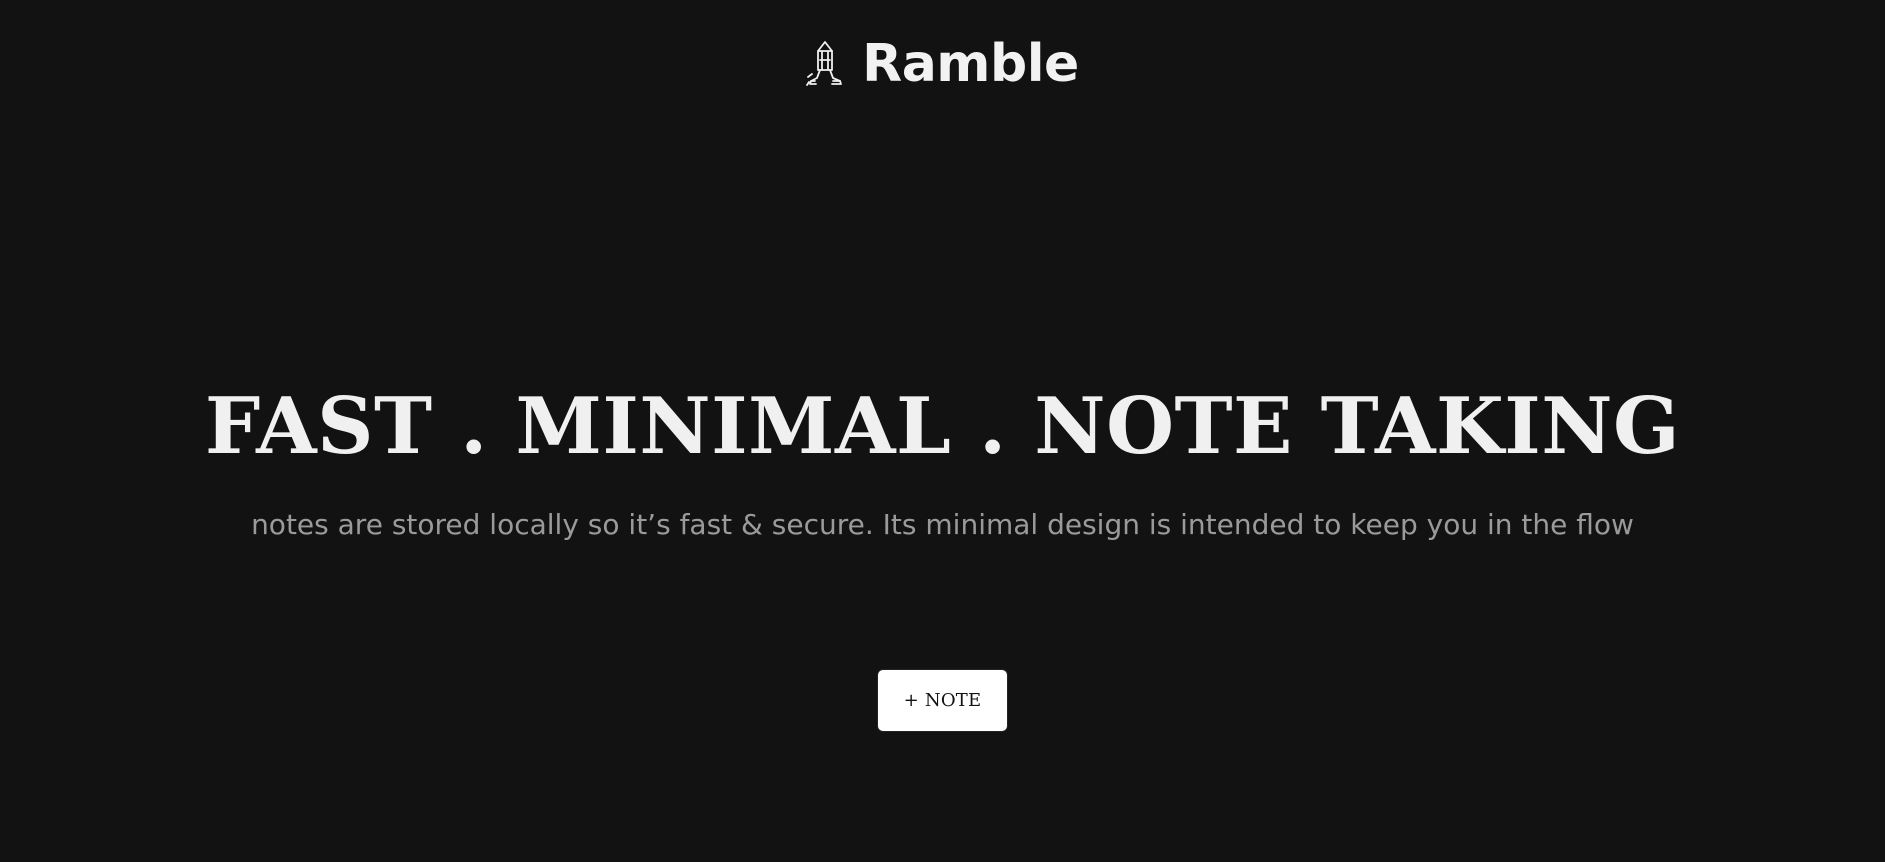  I want to click on app-name: Ramble, so click(970, 64).